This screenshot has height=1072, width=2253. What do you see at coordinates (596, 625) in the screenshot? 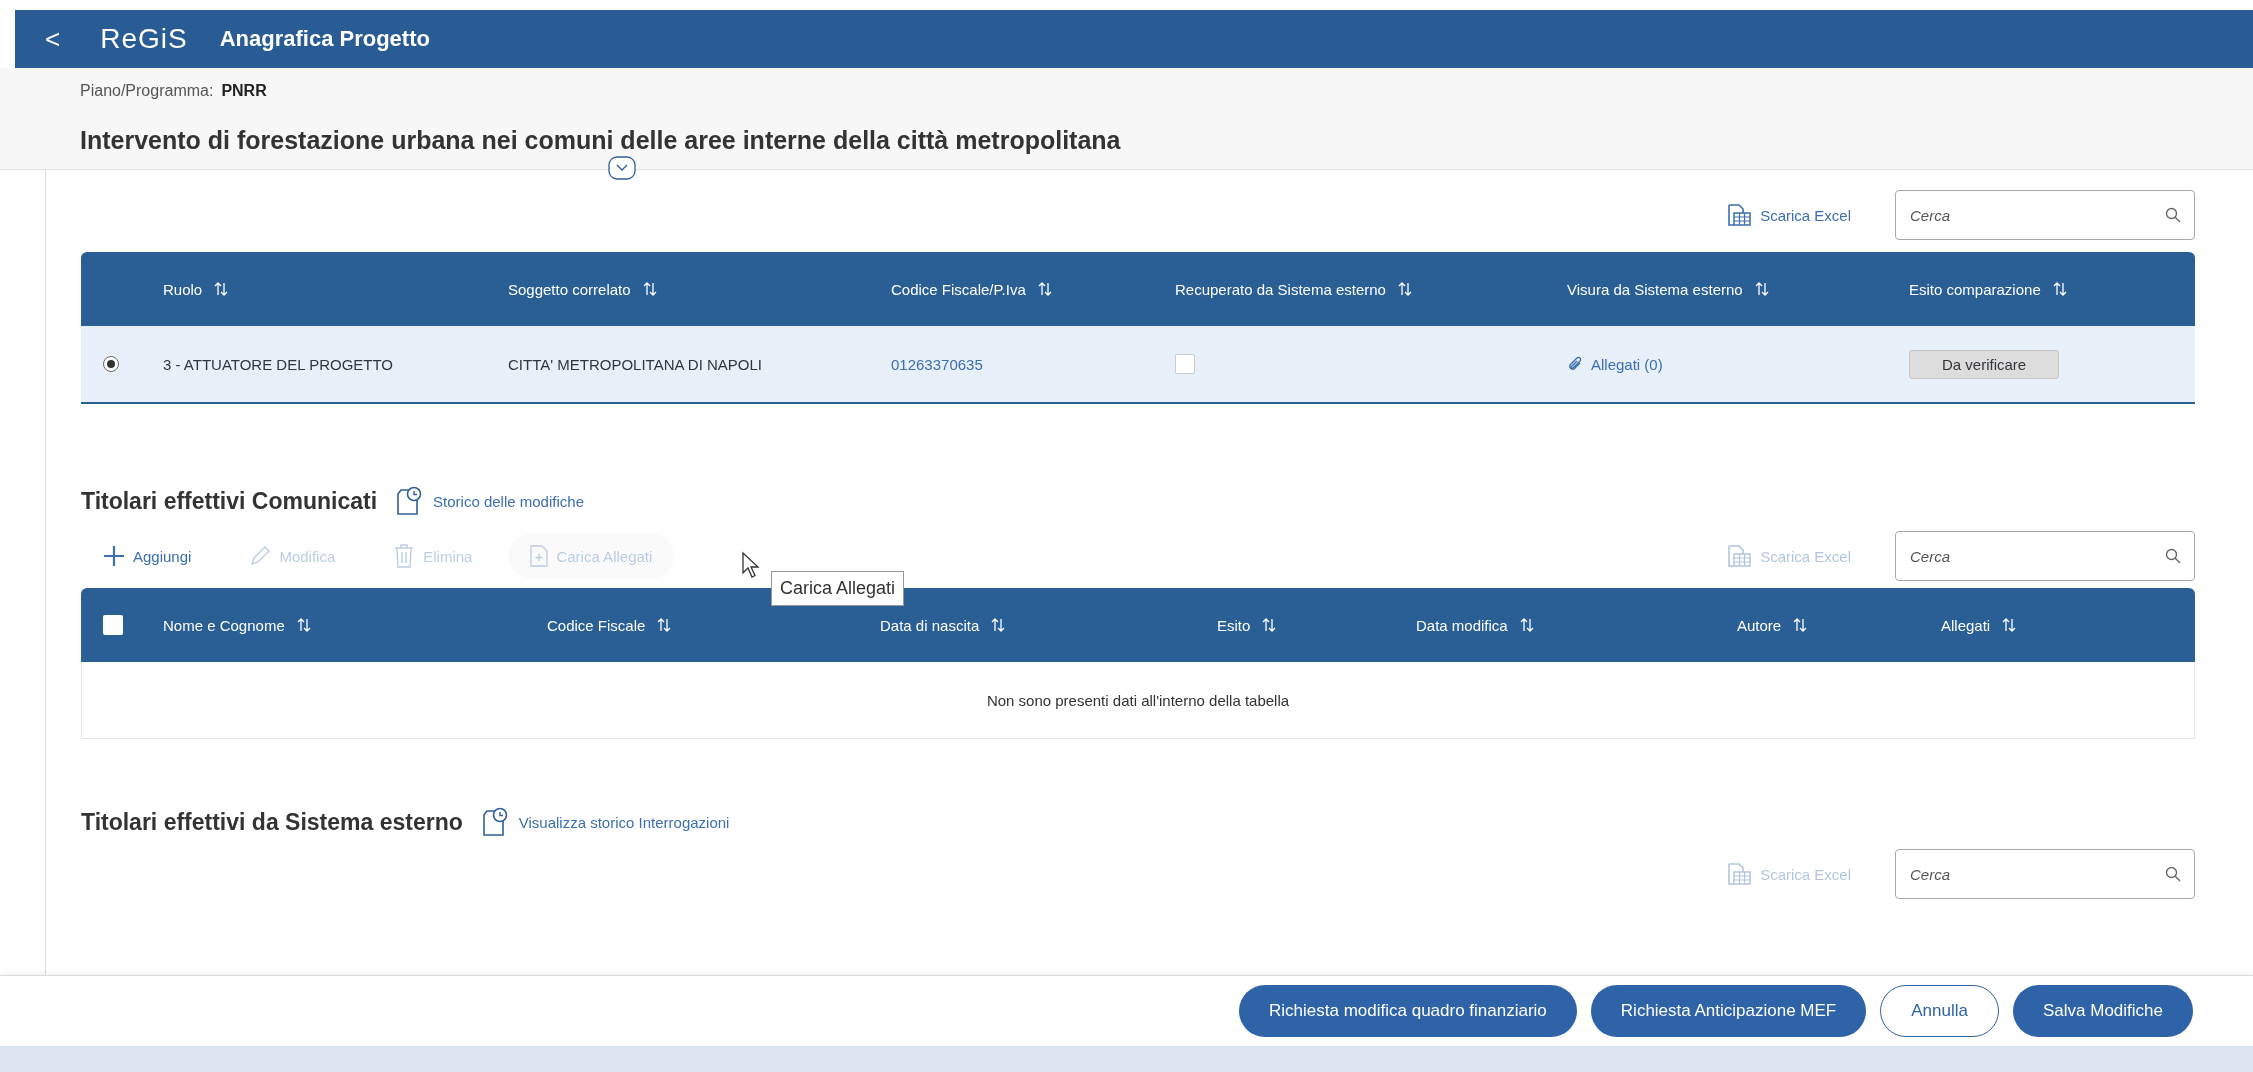
I see `column-header: Codice Fiscale` at bounding box center [596, 625].